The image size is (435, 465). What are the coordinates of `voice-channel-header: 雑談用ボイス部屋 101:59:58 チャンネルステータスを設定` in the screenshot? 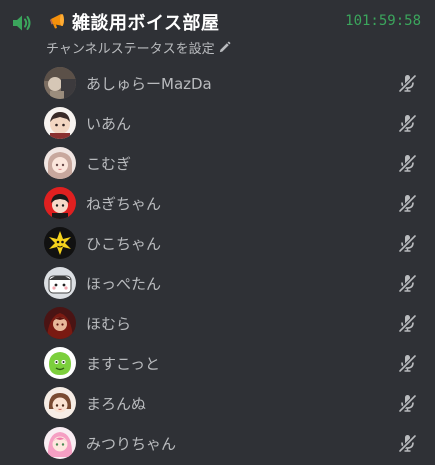 It's located at (217, 30).